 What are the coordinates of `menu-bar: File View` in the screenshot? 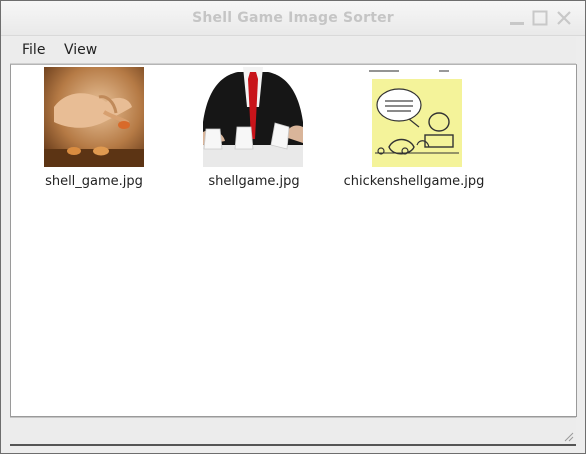 It's located at (293, 50).